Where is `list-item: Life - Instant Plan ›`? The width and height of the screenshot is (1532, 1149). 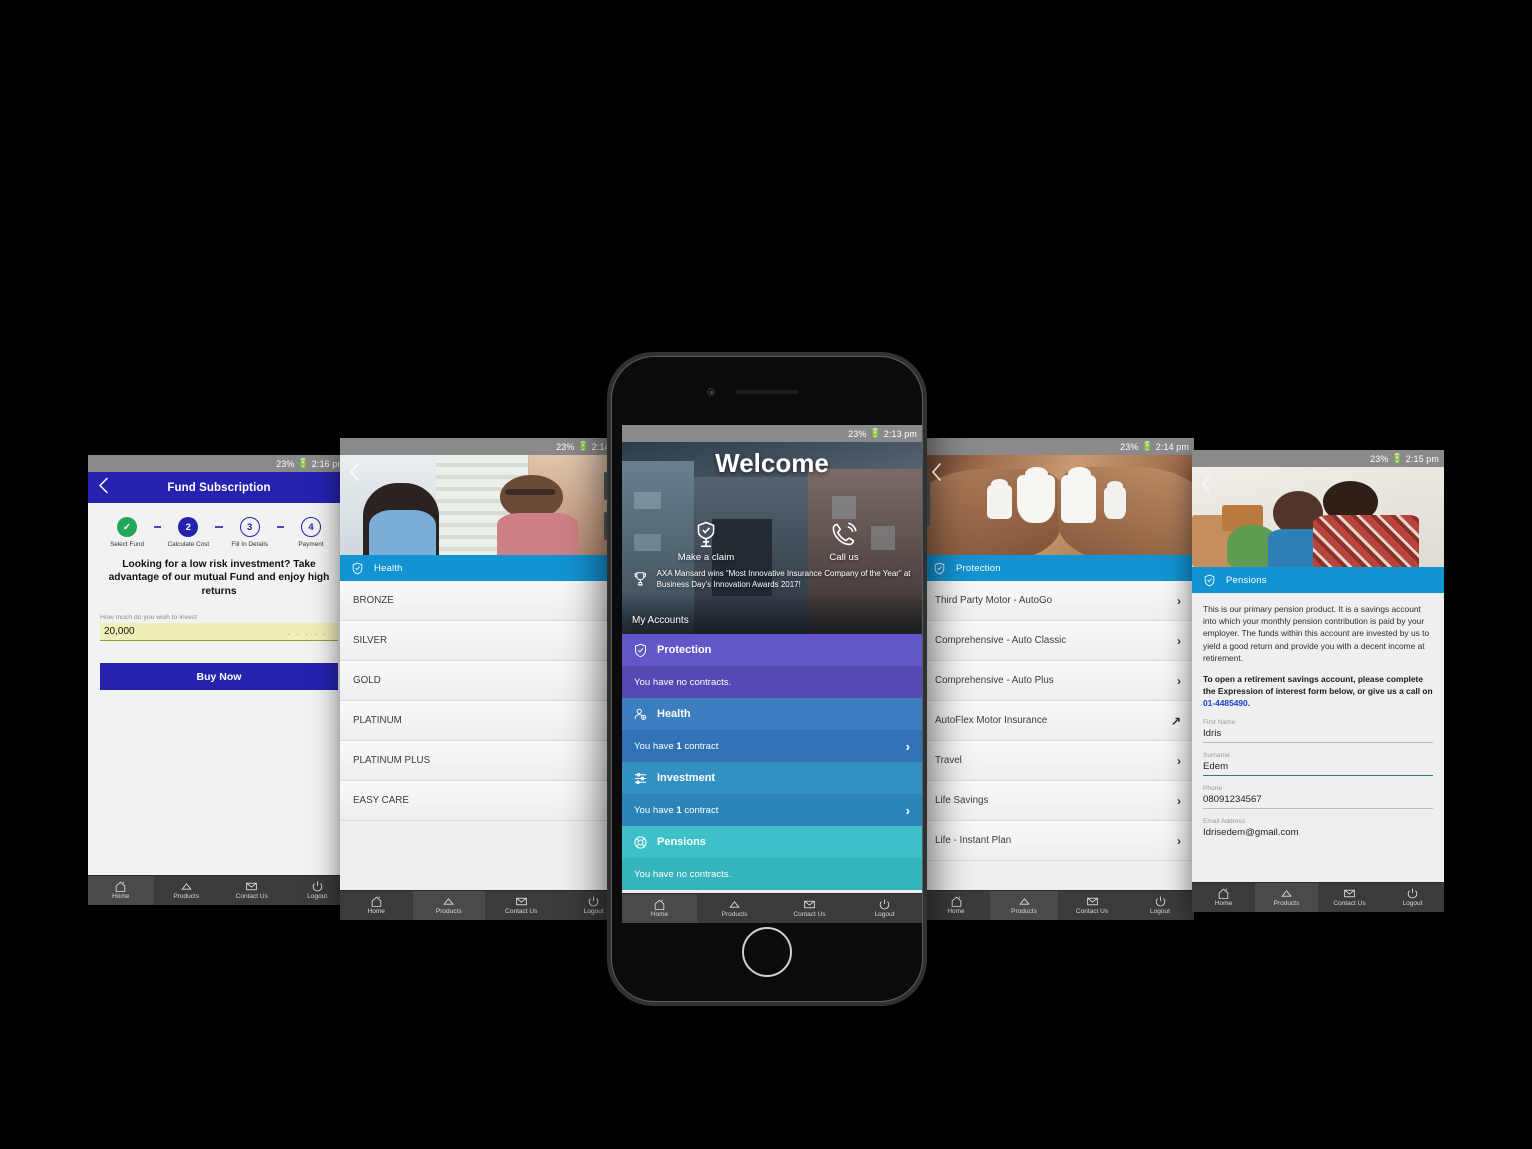 list-item: Life - Instant Plan › is located at coordinates (1058, 841).